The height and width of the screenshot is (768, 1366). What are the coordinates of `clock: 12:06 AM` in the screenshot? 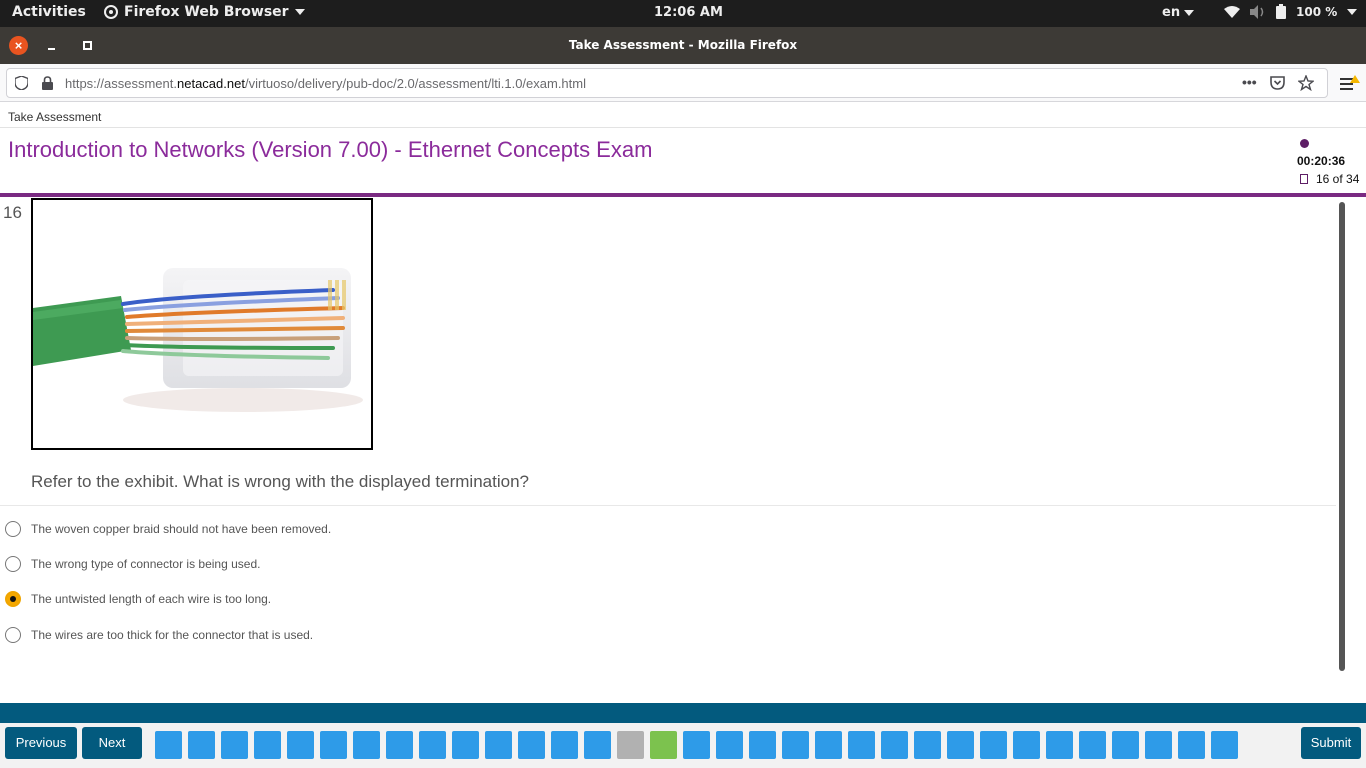 It's located at (688, 12).